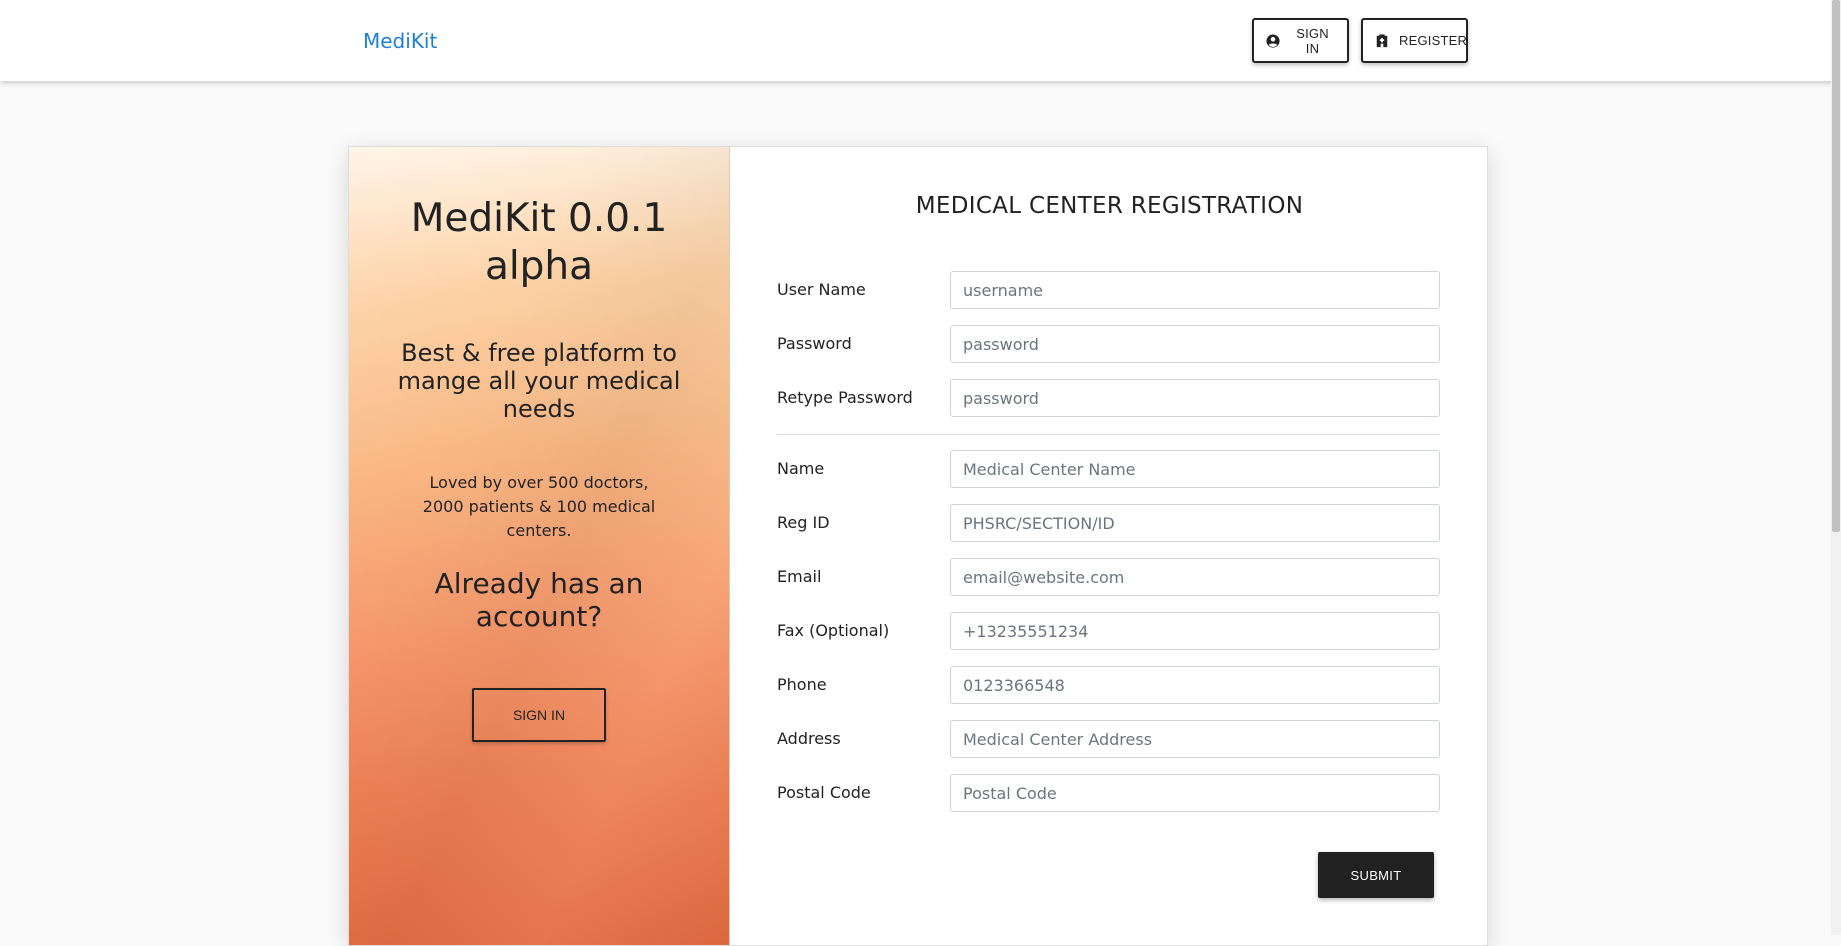 The image size is (1841, 946). I want to click on password-label: Password, so click(814, 343).